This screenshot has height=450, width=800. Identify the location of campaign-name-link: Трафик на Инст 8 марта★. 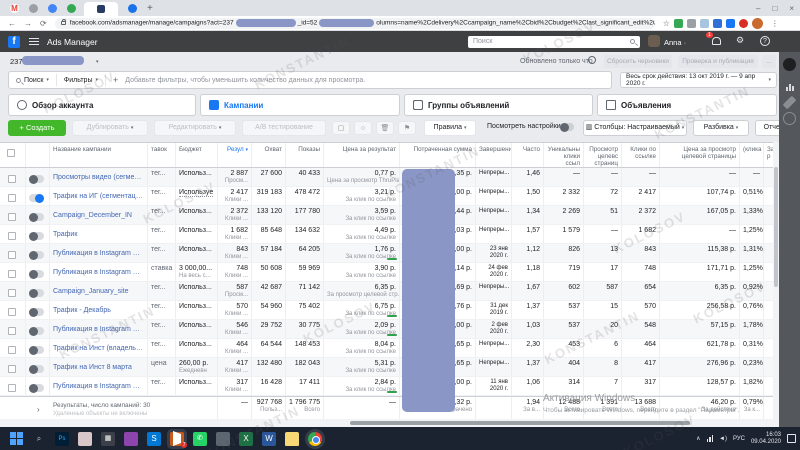
(98, 367).